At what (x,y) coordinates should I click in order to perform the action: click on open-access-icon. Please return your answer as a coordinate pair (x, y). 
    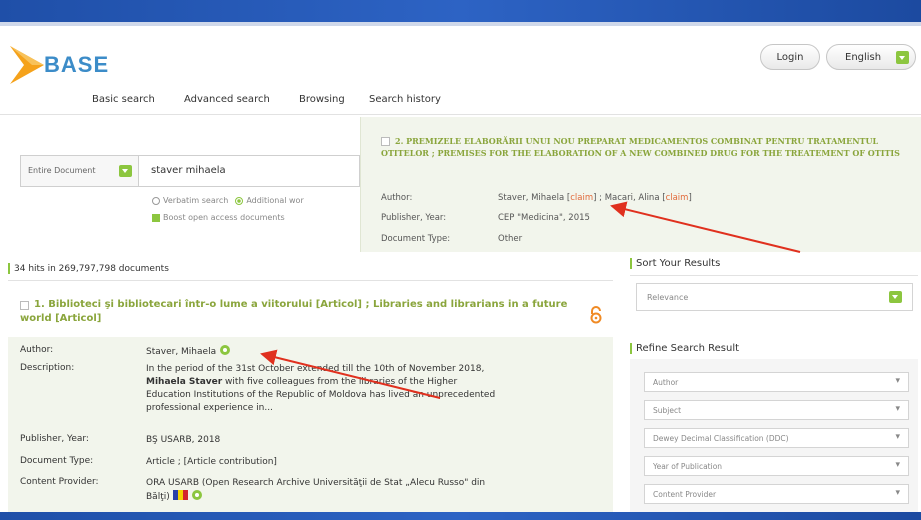
    Looking at the image, I should click on (196, 495).